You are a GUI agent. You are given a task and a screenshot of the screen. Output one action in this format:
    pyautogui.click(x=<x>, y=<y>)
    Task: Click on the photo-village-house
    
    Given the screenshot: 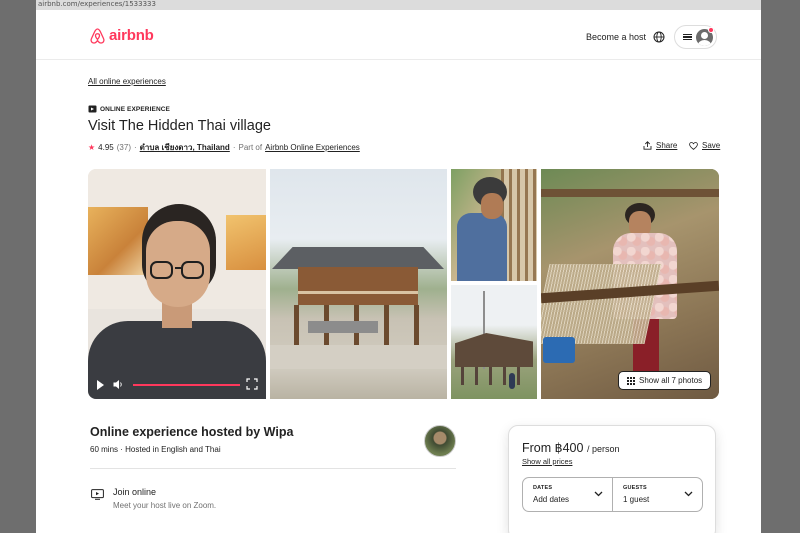 What is the action you would take?
    pyautogui.click(x=358, y=284)
    